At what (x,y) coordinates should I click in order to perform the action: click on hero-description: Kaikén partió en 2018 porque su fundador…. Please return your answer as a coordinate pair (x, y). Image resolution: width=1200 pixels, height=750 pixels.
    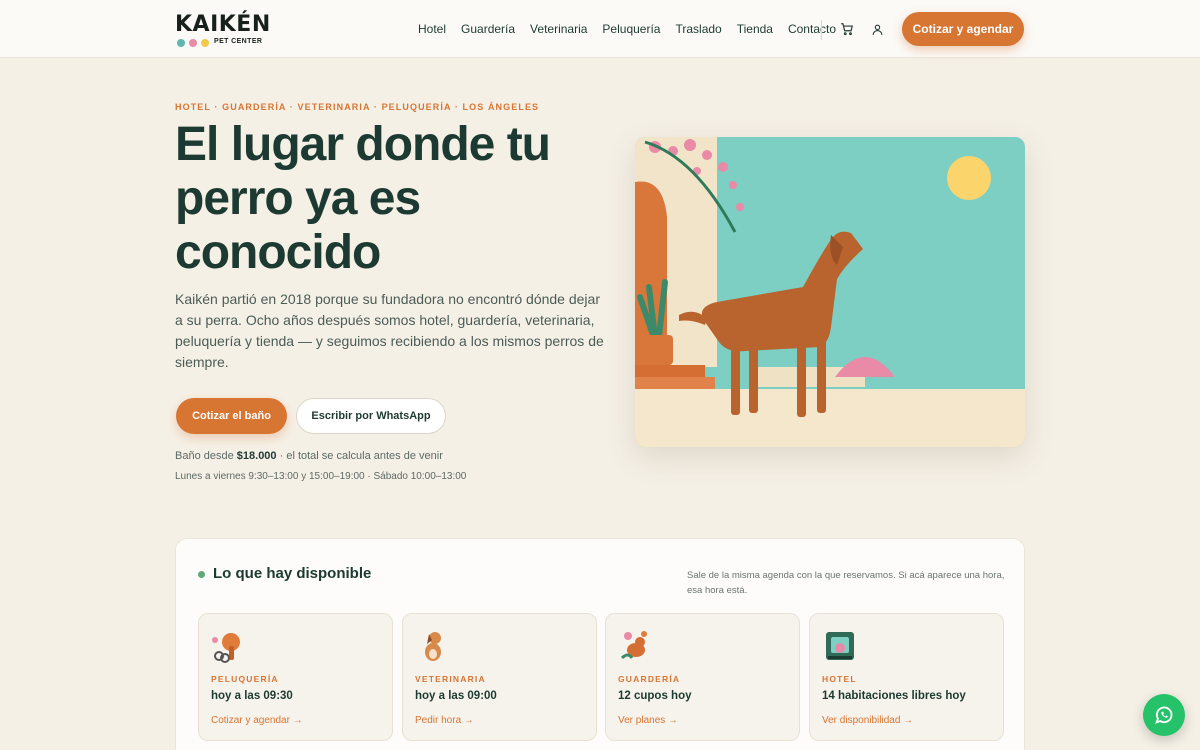
    Looking at the image, I should click on (389, 330).